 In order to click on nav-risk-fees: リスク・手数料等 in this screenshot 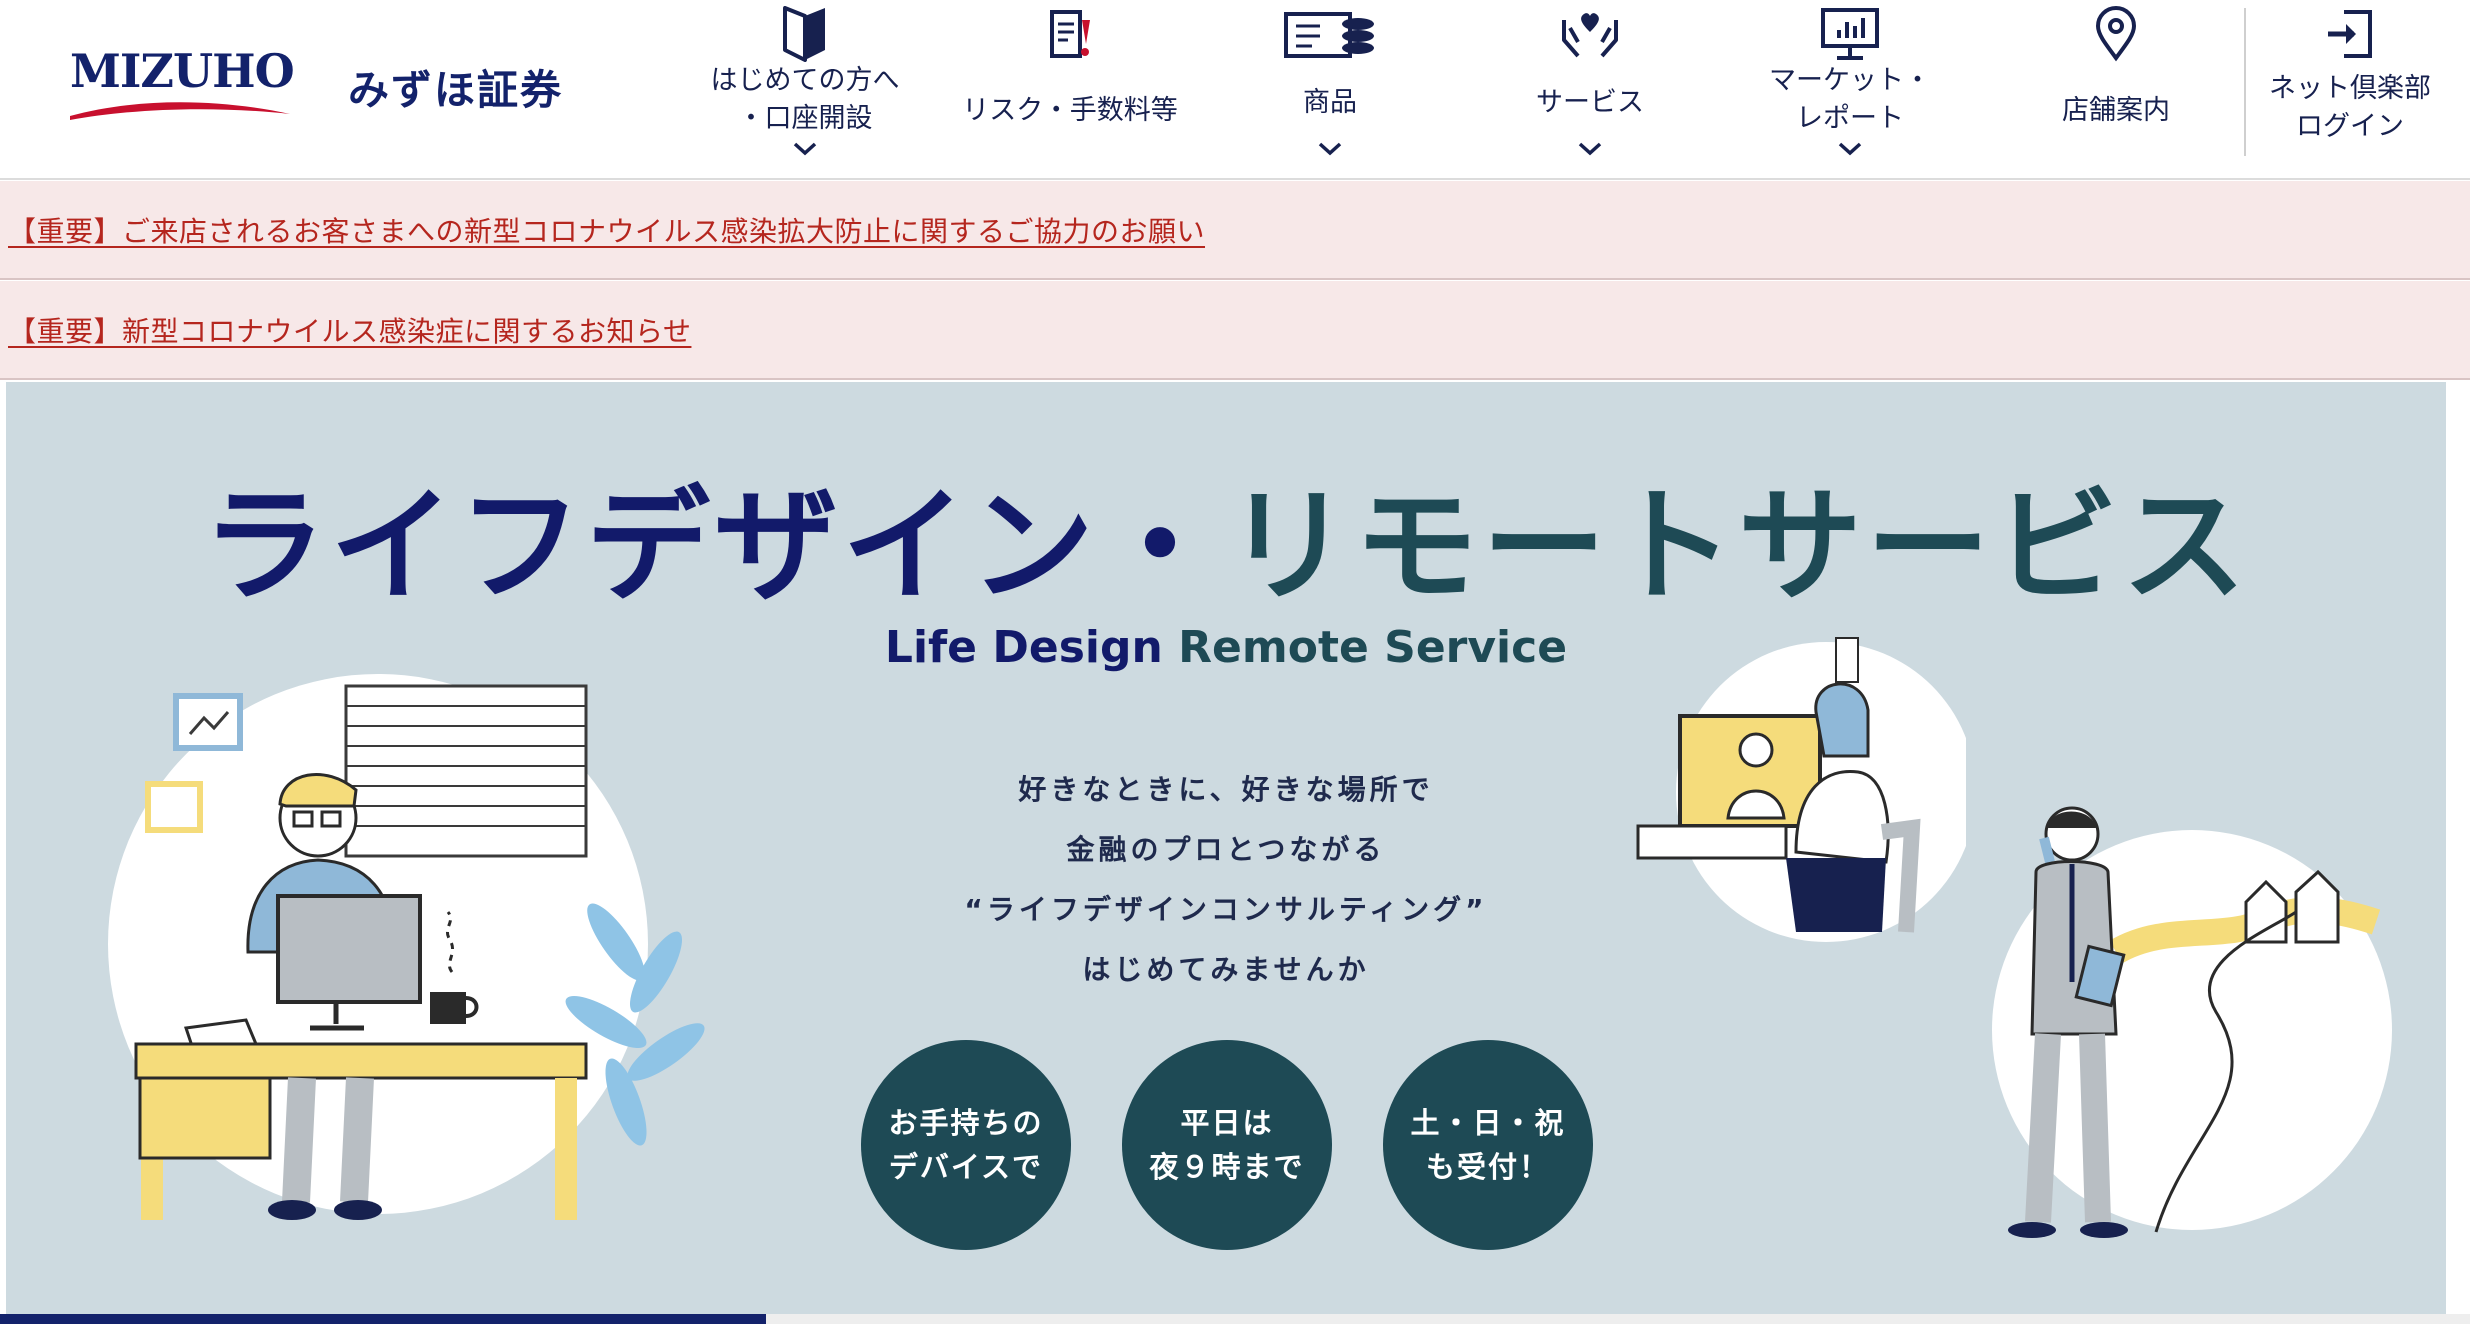, I will do `click(1070, 89)`.